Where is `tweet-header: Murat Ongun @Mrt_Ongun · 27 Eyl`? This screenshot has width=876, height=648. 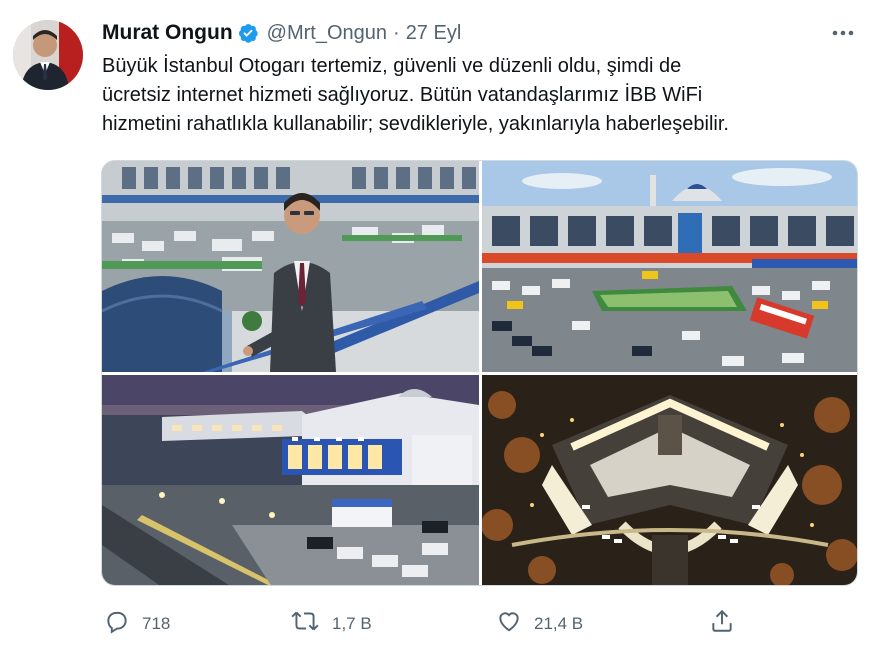
tweet-header: Murat Ongun @Mrt_Ongun · 27 Eyl is located at coordinates (281, 33).